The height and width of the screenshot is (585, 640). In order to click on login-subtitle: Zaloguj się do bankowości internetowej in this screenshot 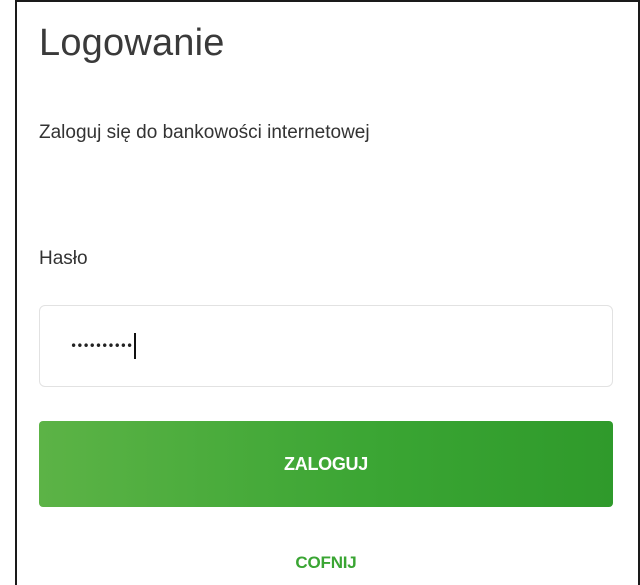, I will do `click(204, 132)`.